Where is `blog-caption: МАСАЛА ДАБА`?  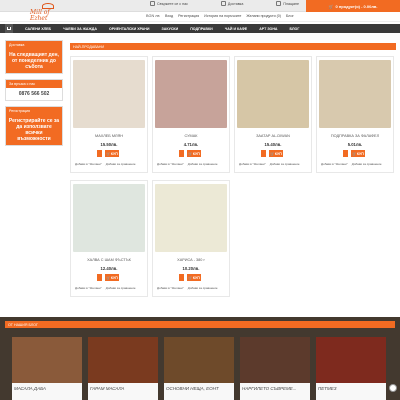
blog-caption: МАСАЛА ДАБА is located at coordinates (47, 391).